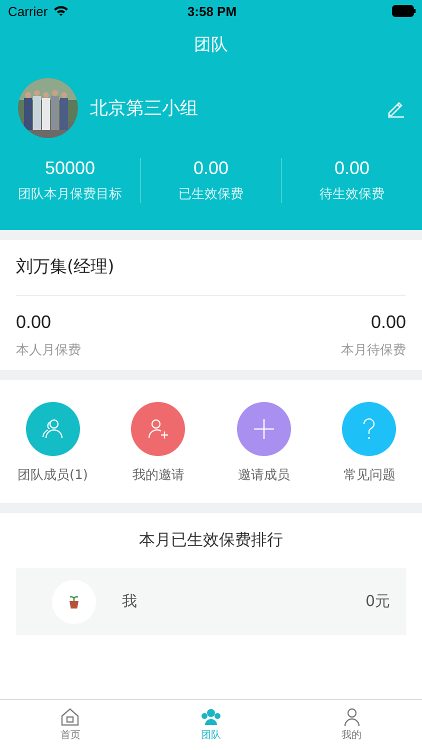  Describe the element at coordinates (211, 540) in the screenshot. I see `ranking-title: 本月已生效保费排行` at that location.